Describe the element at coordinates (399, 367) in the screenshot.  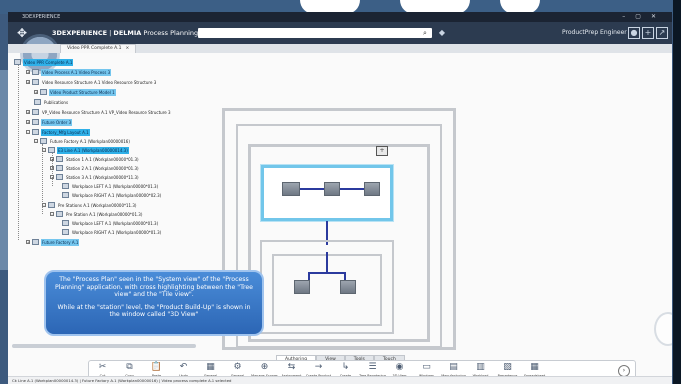
I see `3d-view-icon: ◉` at that location.